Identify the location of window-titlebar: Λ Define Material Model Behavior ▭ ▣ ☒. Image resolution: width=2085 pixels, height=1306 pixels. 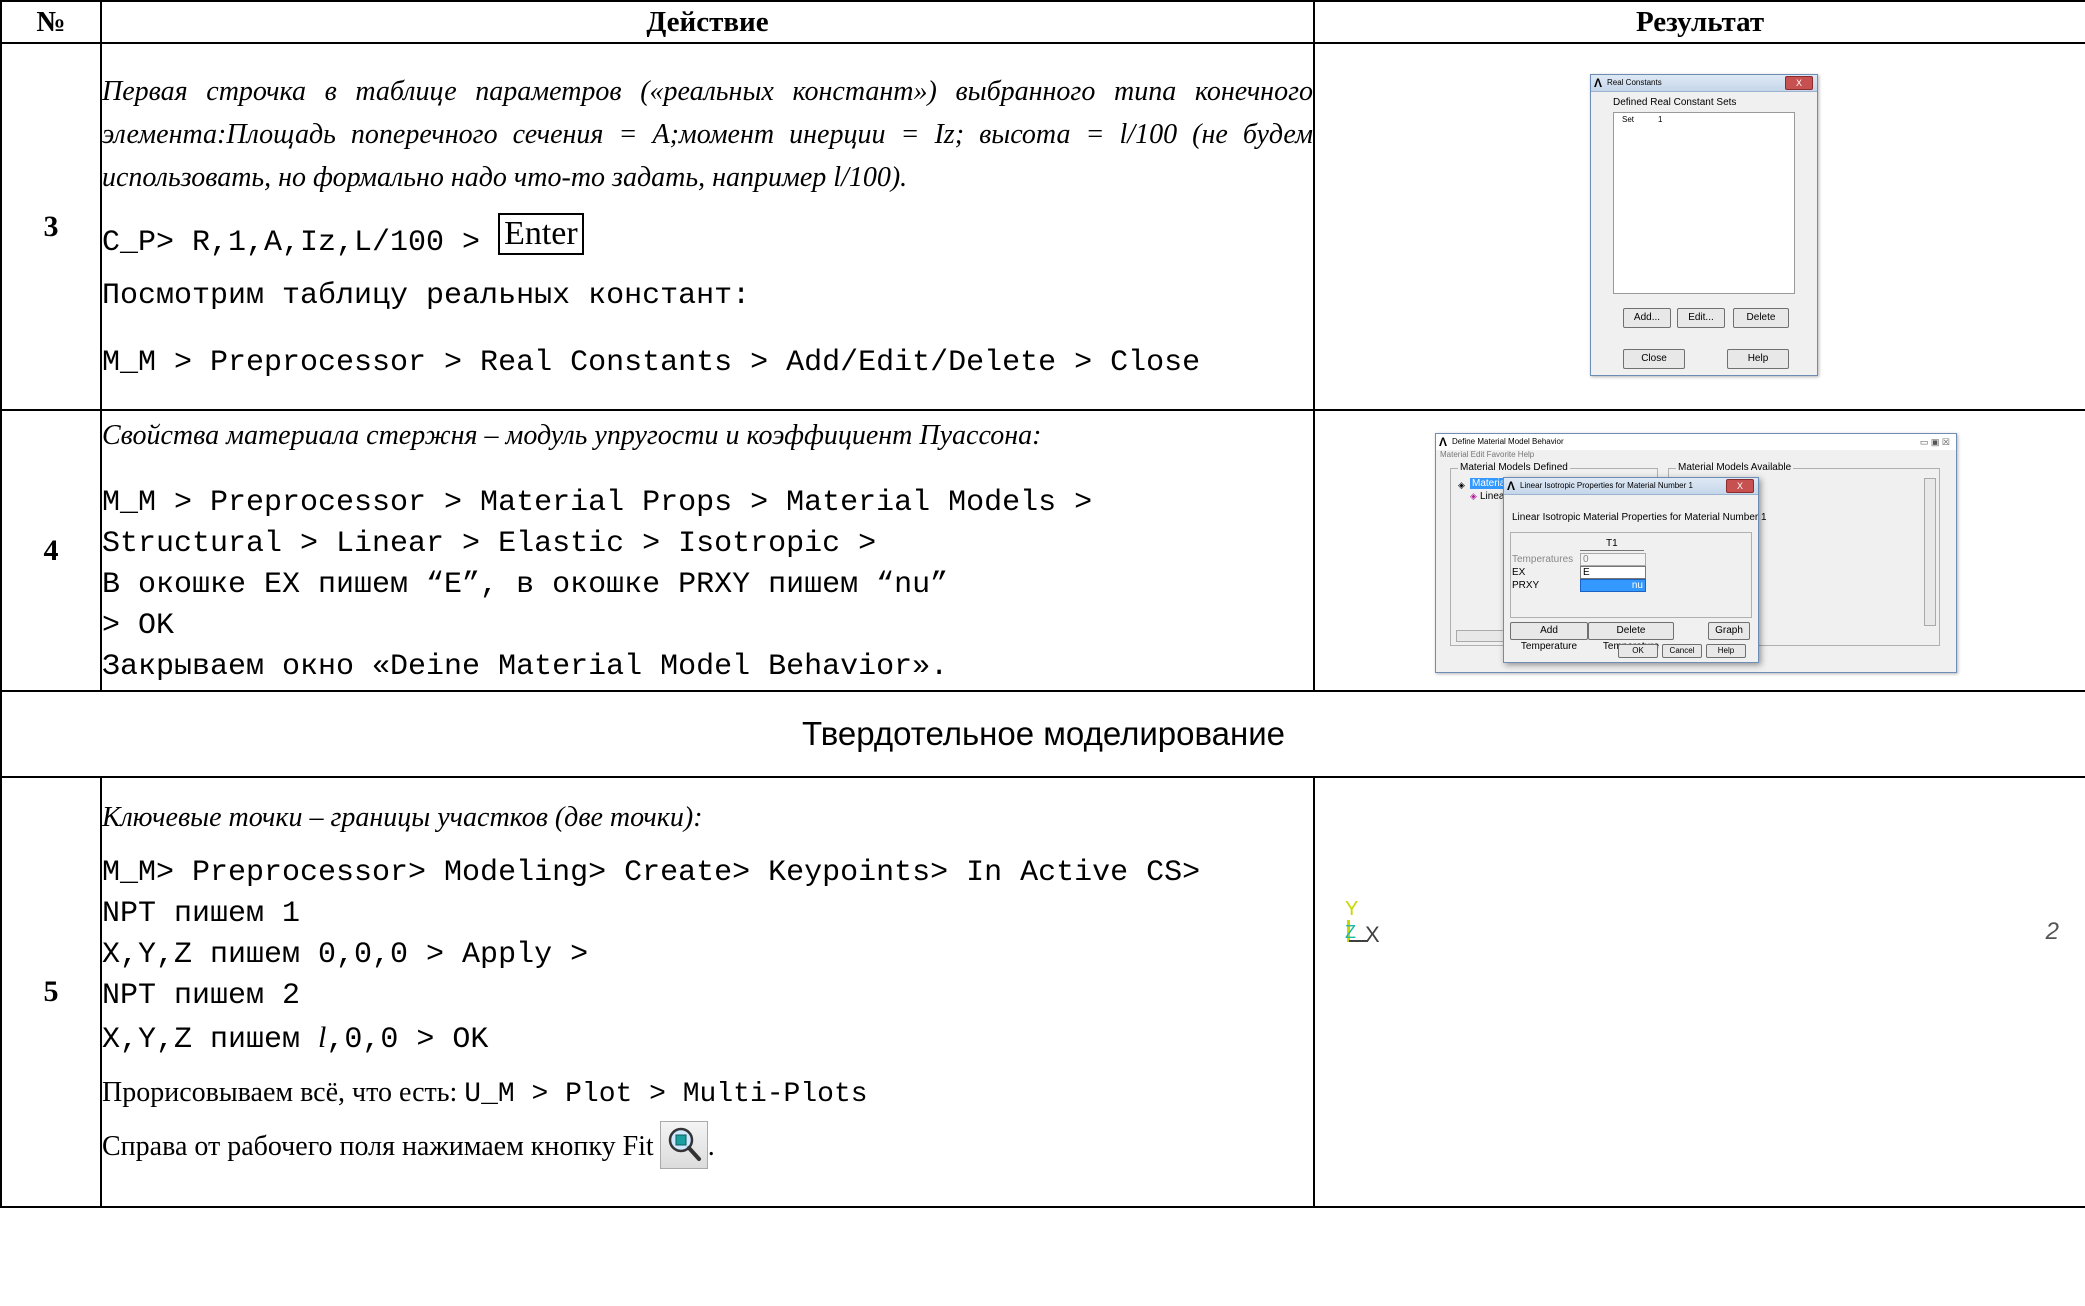
(1696, 442).